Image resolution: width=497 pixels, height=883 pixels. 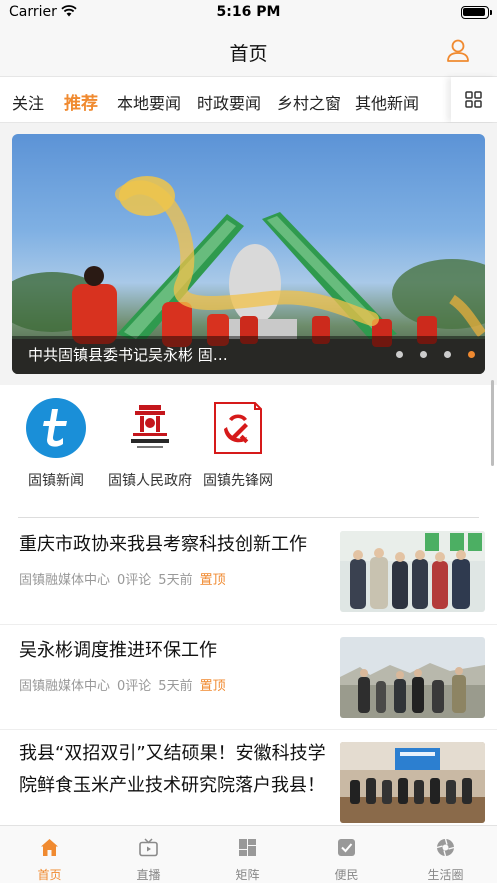 I want to click on news-title: 我县“双招双引”又结硕果！安徽科技学院鲜食玉米产业技术研究院落户我县！, so click(x=172, y=769).